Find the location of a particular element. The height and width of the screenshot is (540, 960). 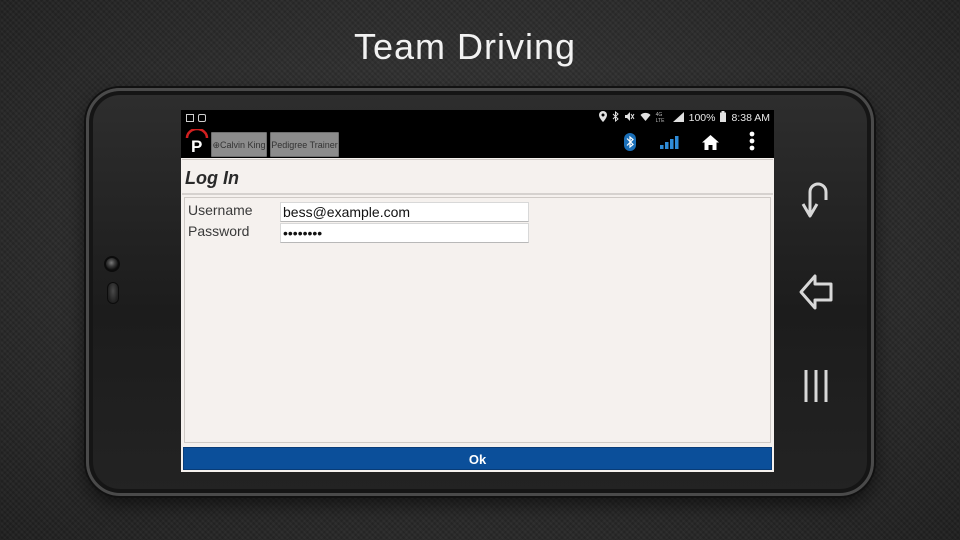

mute-icon is located at coordinates (629, 118).